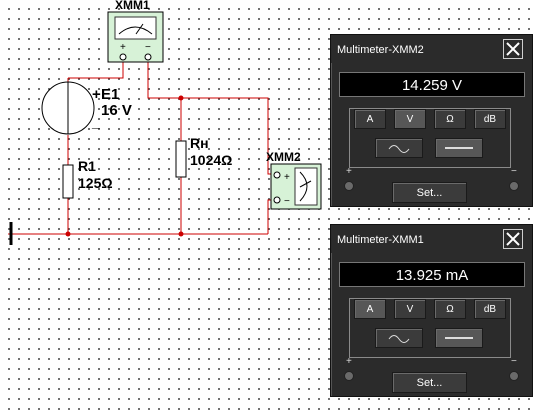 The height and width of the screenshot is (414, 536). I want to click on reading-display: 13.925 mA, so click(432, 274).